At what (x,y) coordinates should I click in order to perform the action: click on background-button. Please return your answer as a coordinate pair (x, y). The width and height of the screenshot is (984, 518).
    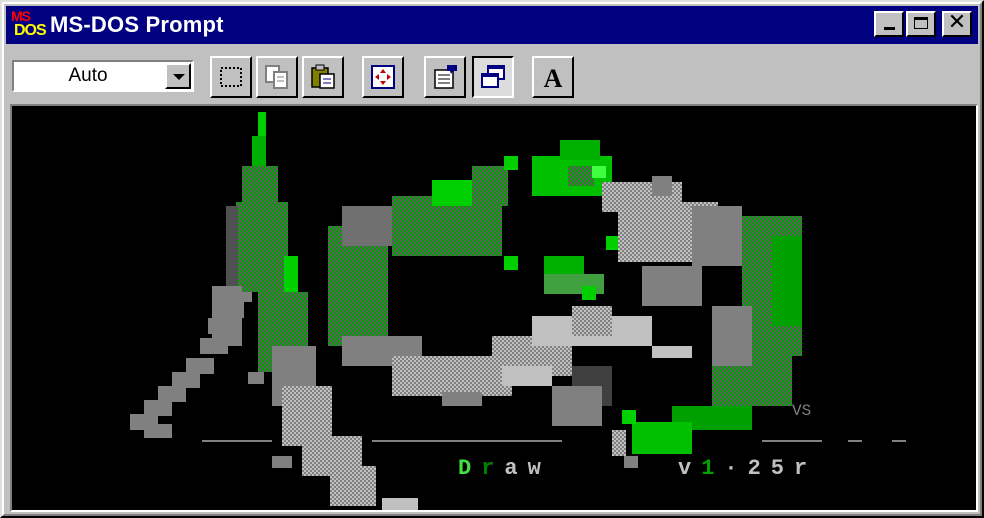
    Looking at the image, I should click on (493, 77).